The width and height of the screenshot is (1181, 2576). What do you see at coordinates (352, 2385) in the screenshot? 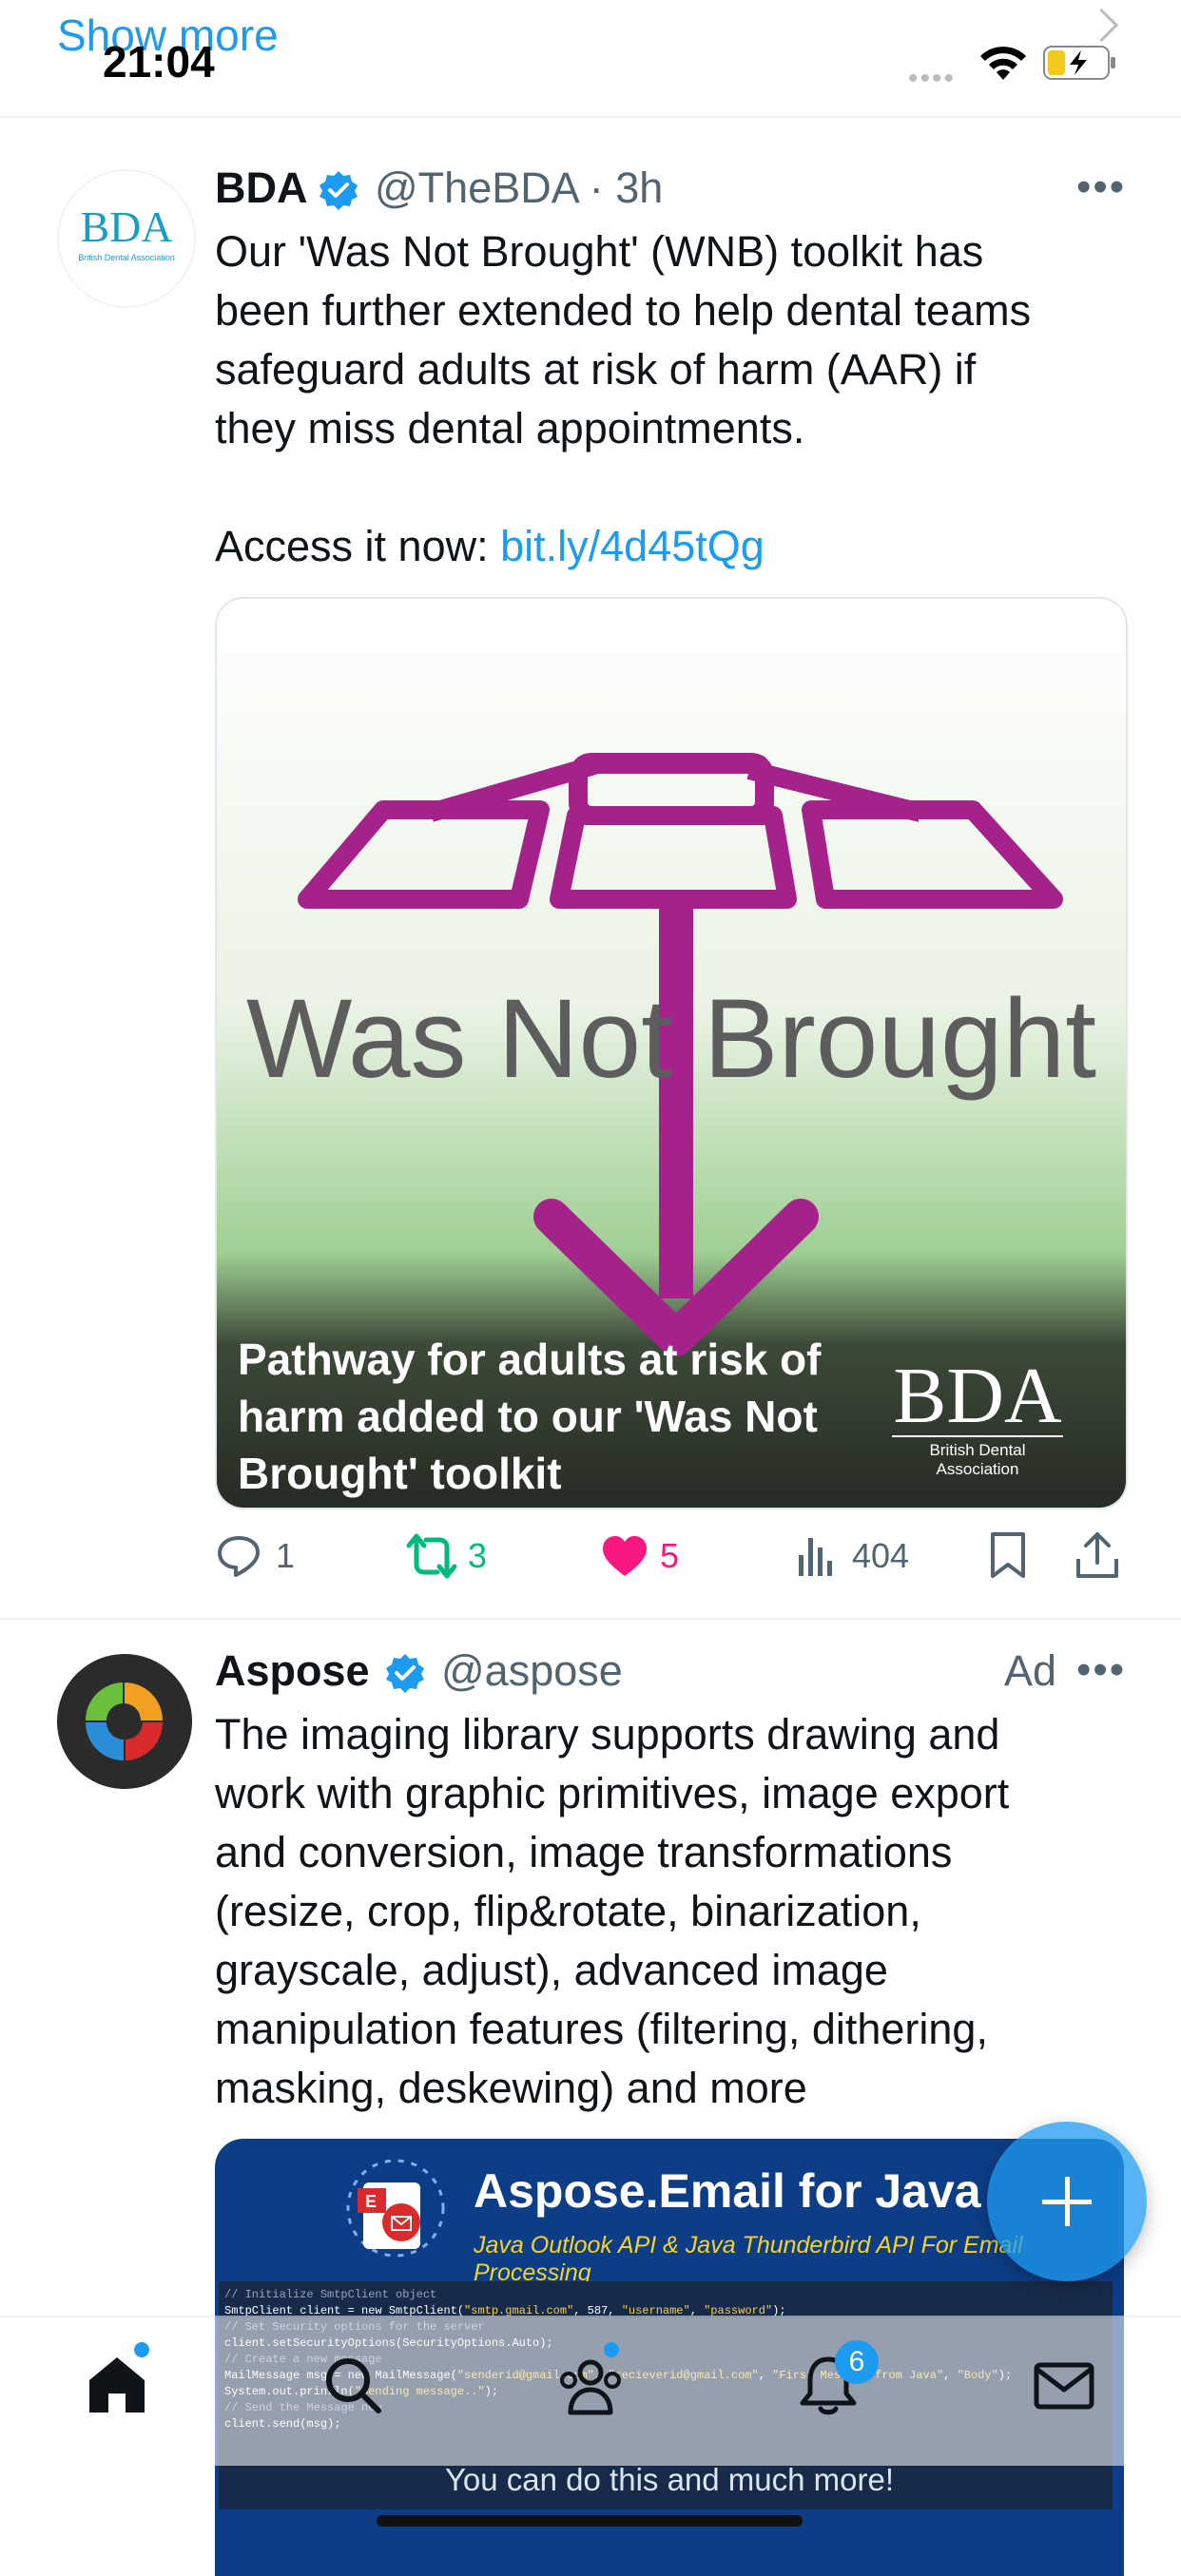
I see `search-icon` at bounding box center [352, 2385].